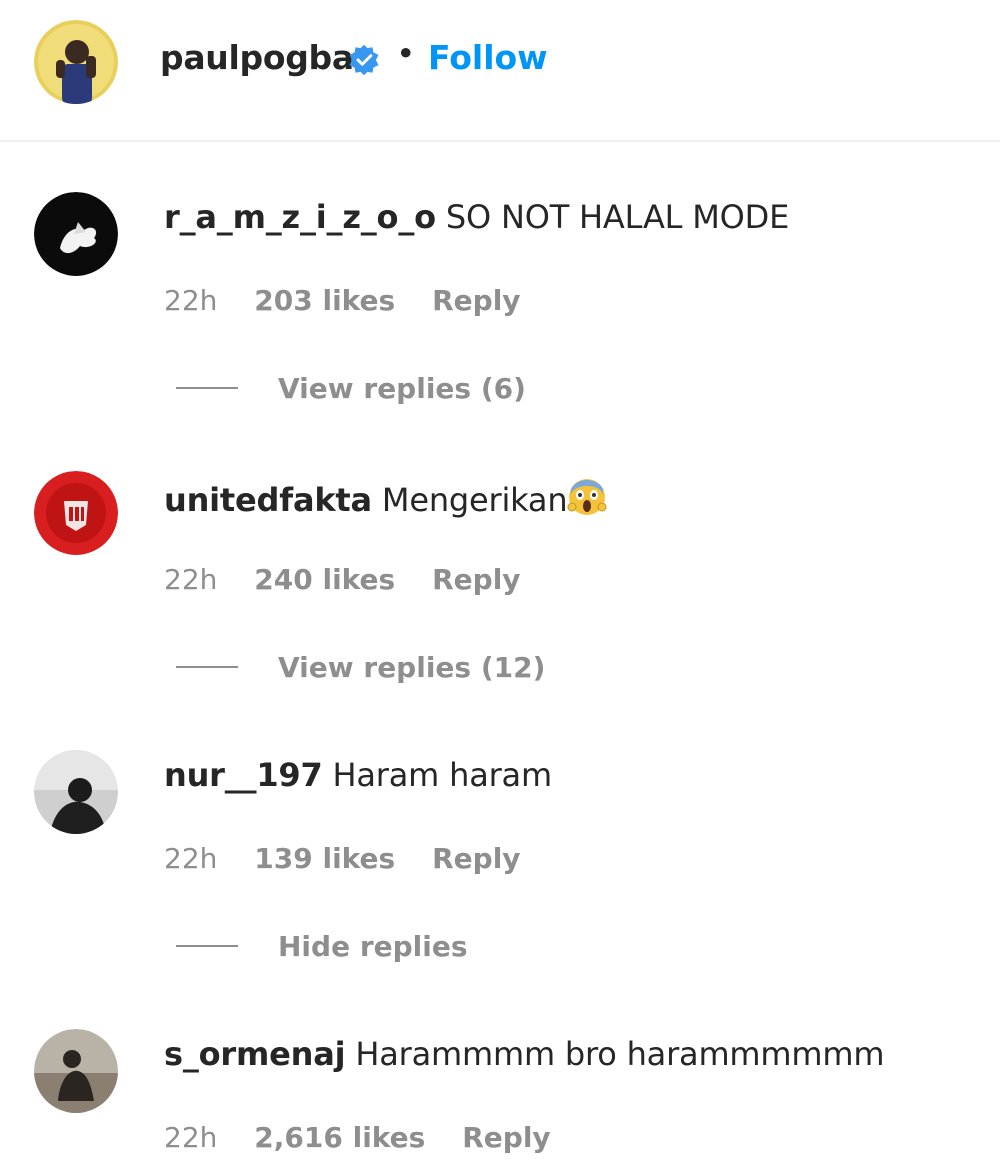 The height and width of the screenshot is (1161, 1000). What do you see at coordinates (300, 217) in the screenshot?
I see `comment-username: r_a_m_z_i_z_o_o` at bounding box center [300, 217].